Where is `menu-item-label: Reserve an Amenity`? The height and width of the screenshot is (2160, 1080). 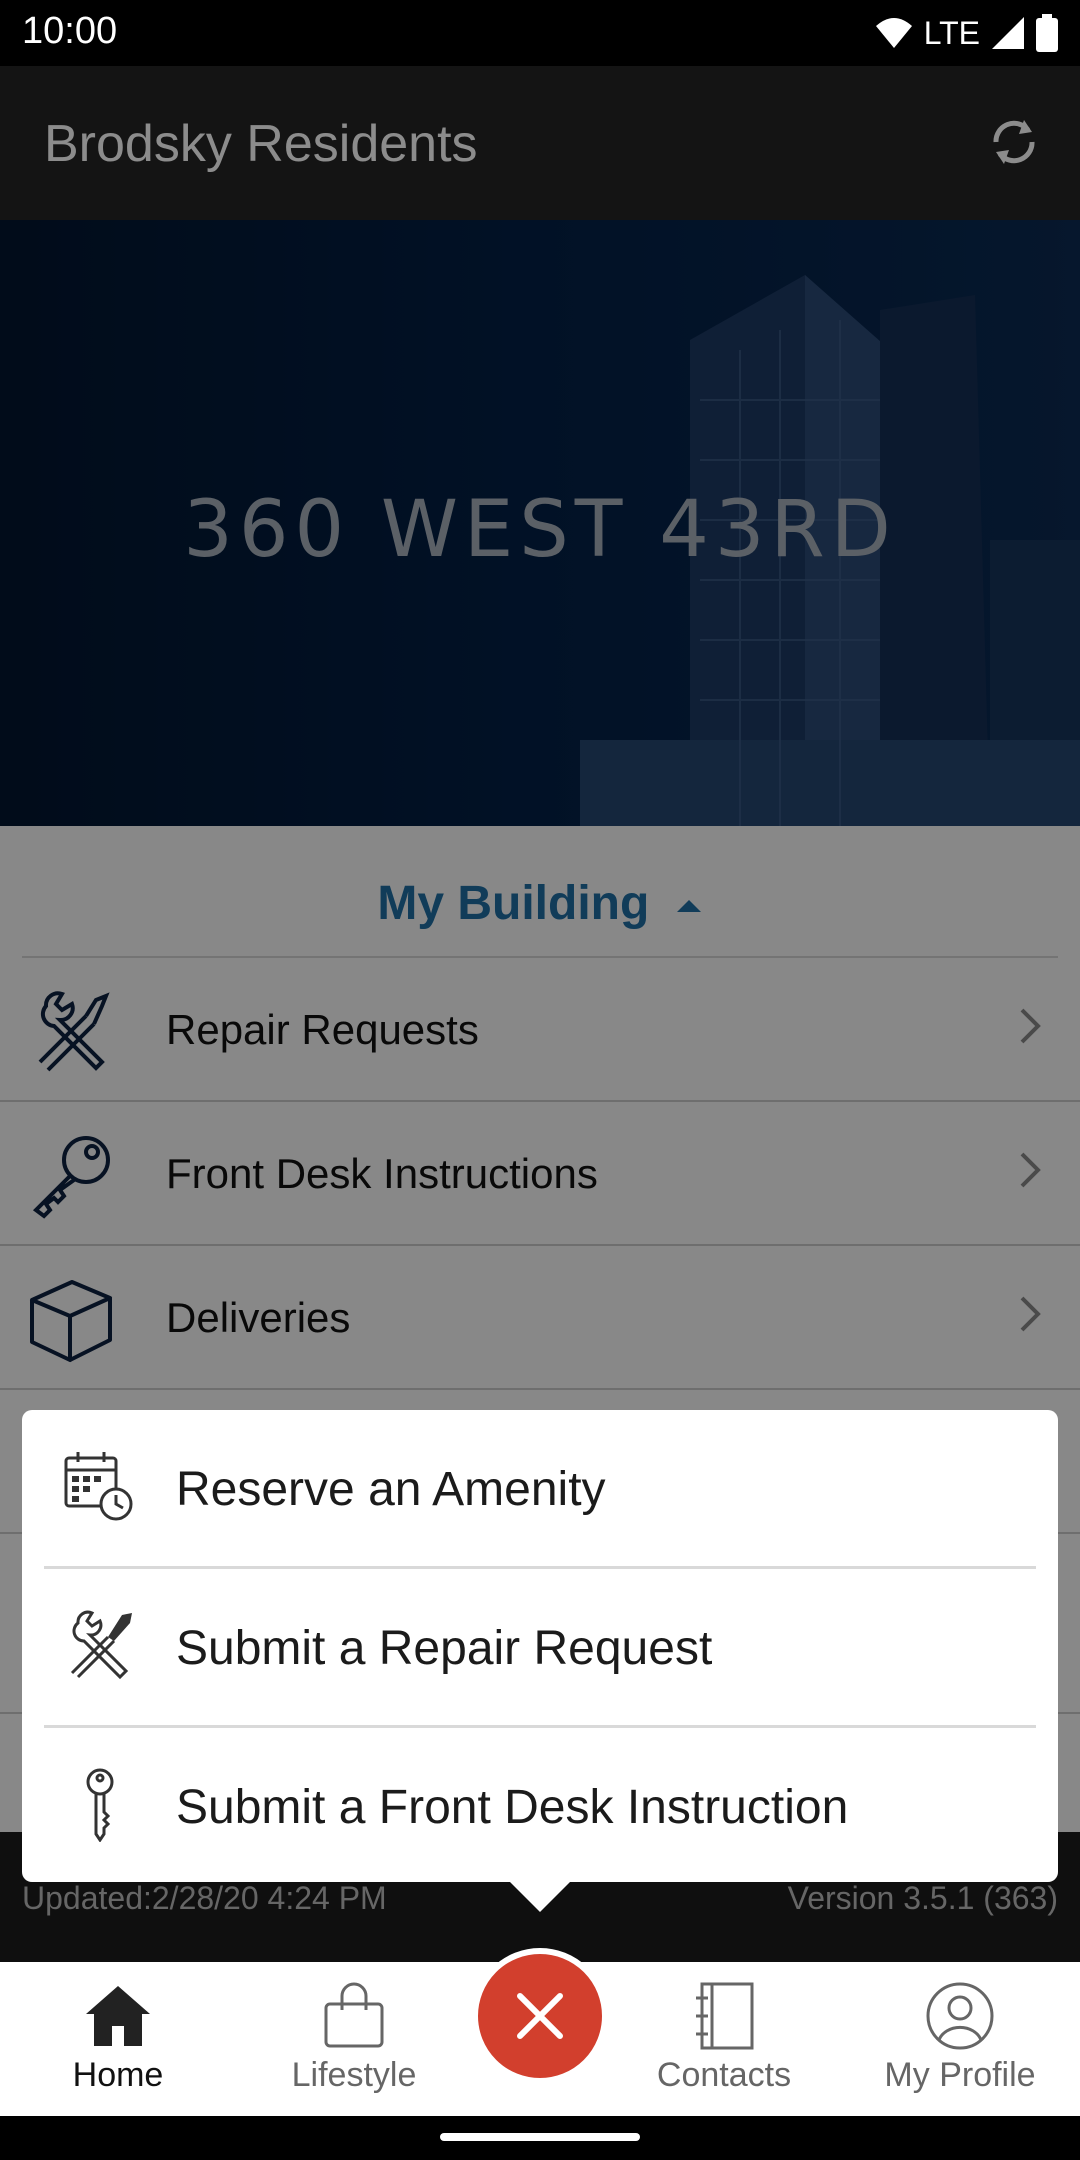
menu-item-label: Reserve an Amenity is located at coordinates (391, 1489).